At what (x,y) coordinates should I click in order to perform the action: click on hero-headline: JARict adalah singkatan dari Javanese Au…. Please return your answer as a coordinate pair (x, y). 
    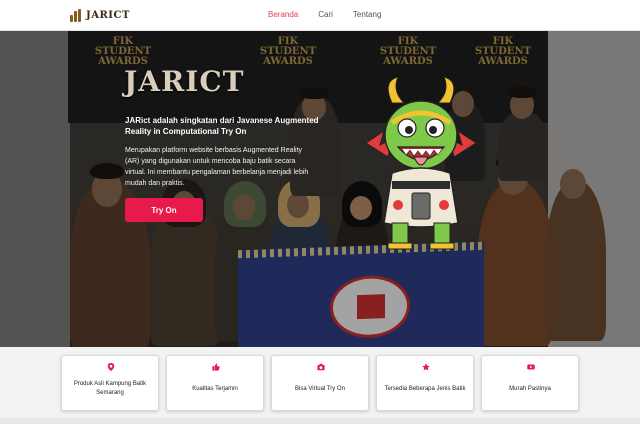
    Looking at the image, I should click on (222, 126).